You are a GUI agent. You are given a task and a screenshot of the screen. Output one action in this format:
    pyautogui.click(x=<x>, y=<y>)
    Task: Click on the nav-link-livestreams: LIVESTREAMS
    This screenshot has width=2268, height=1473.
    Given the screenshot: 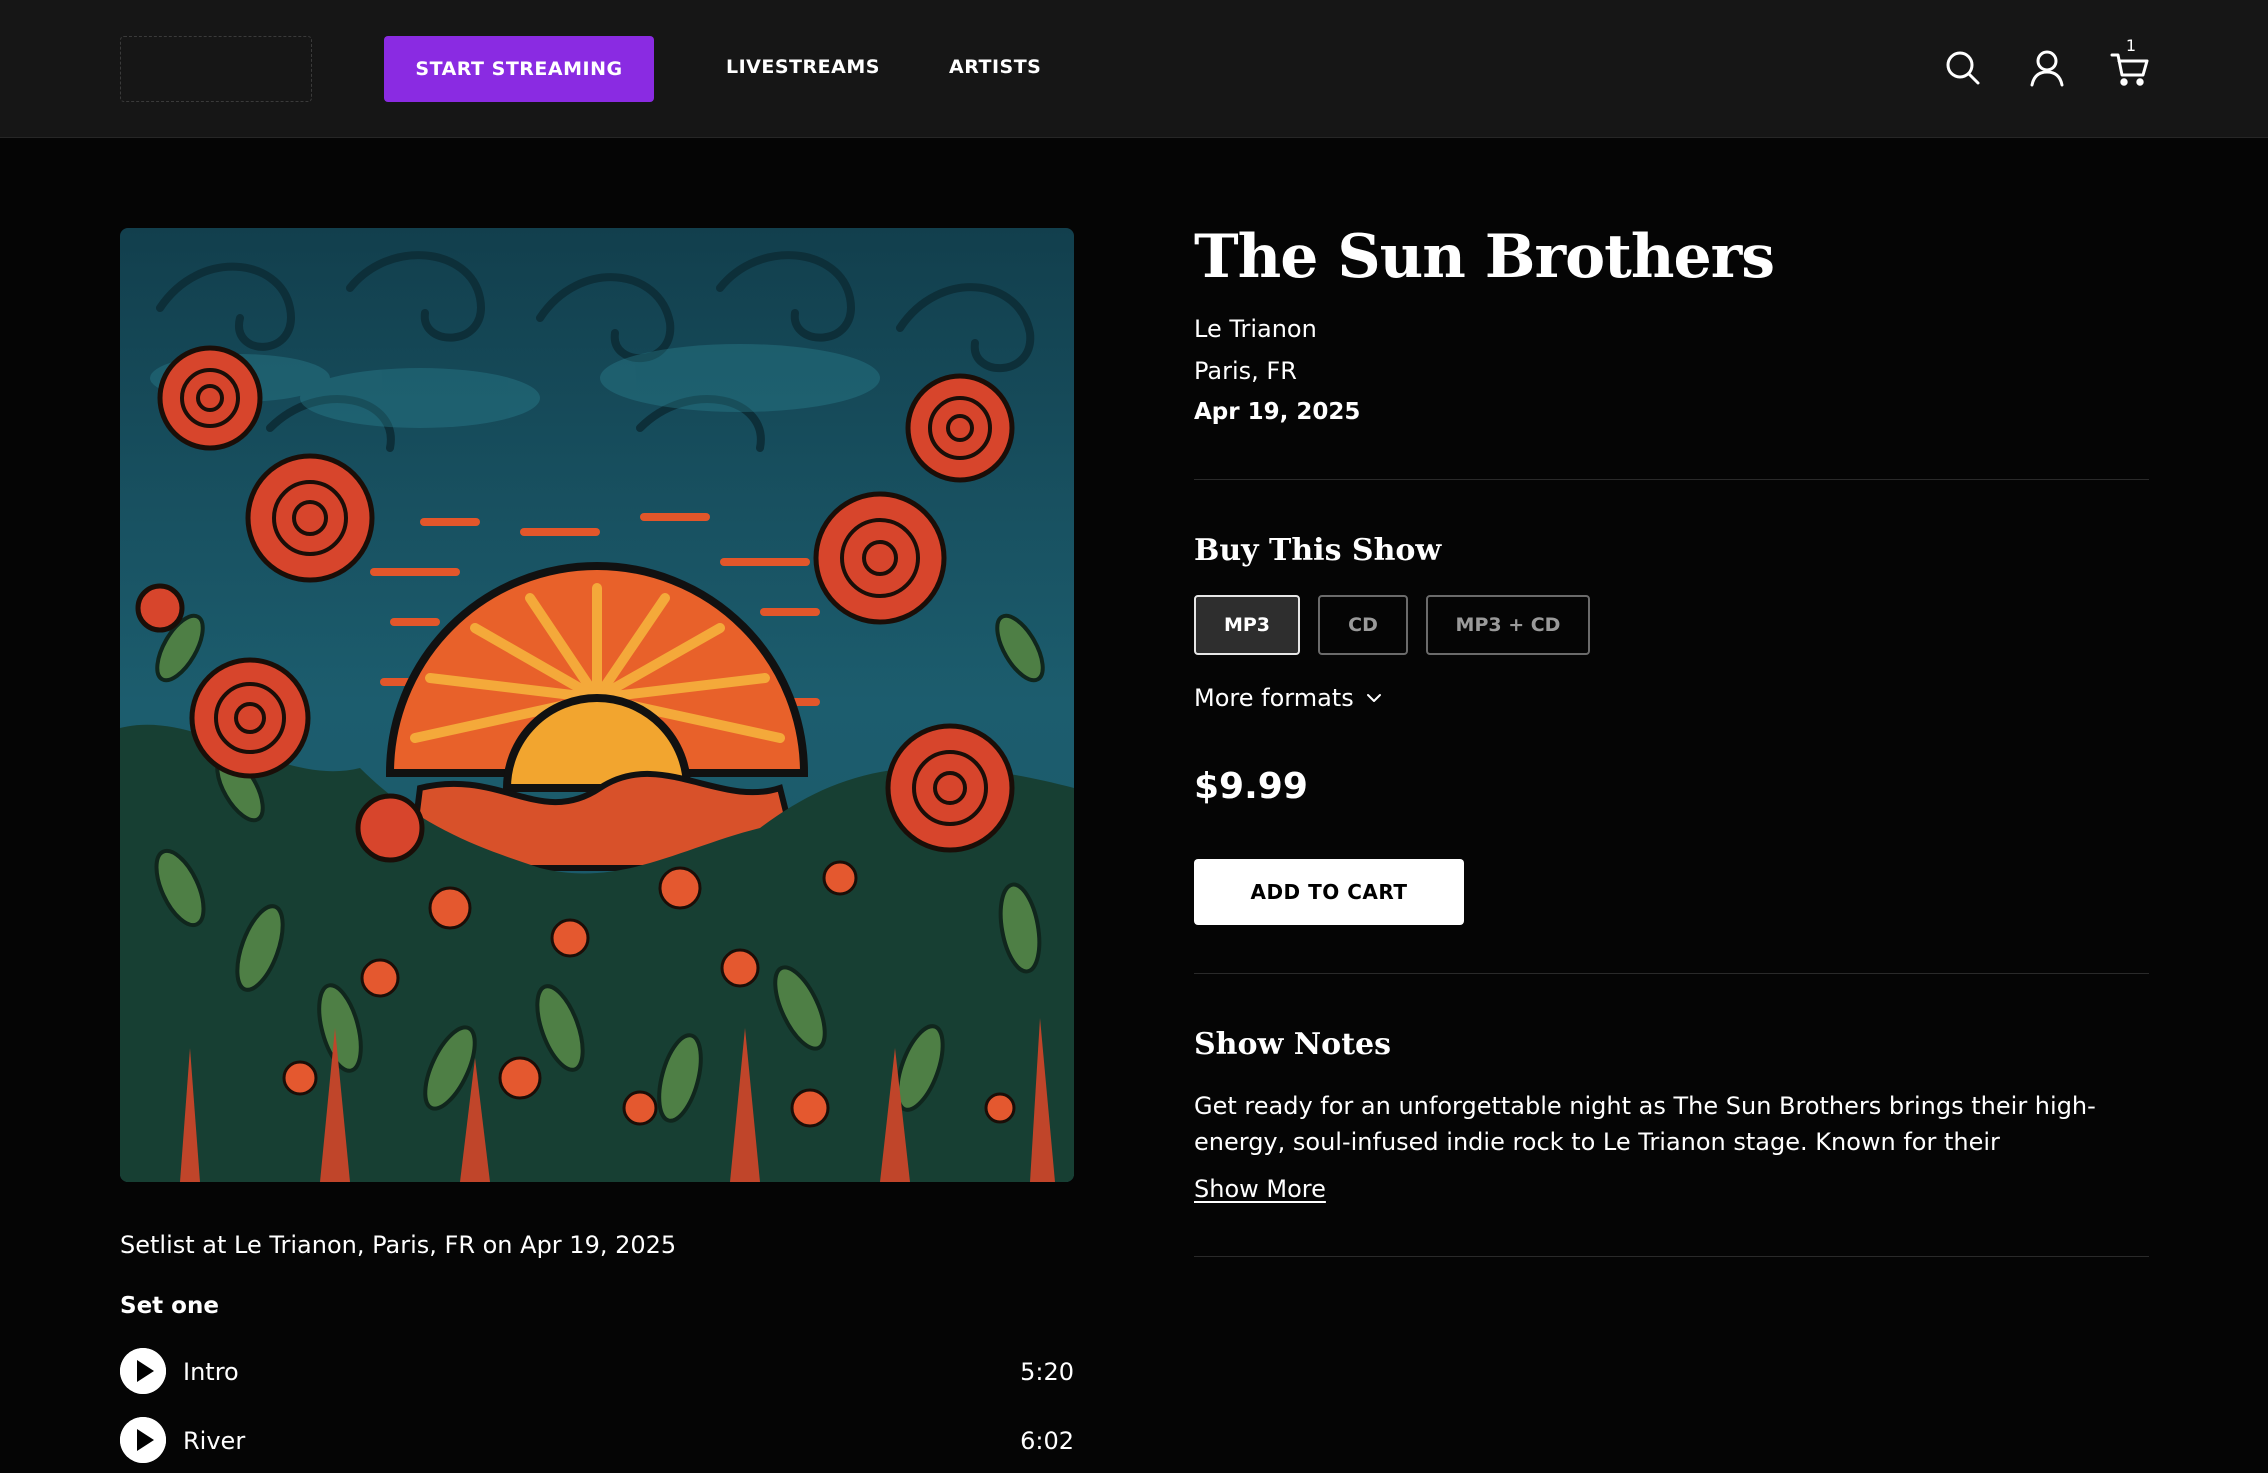 What is the action you would take?
    pyautogui.click(x=803, y=67)
    